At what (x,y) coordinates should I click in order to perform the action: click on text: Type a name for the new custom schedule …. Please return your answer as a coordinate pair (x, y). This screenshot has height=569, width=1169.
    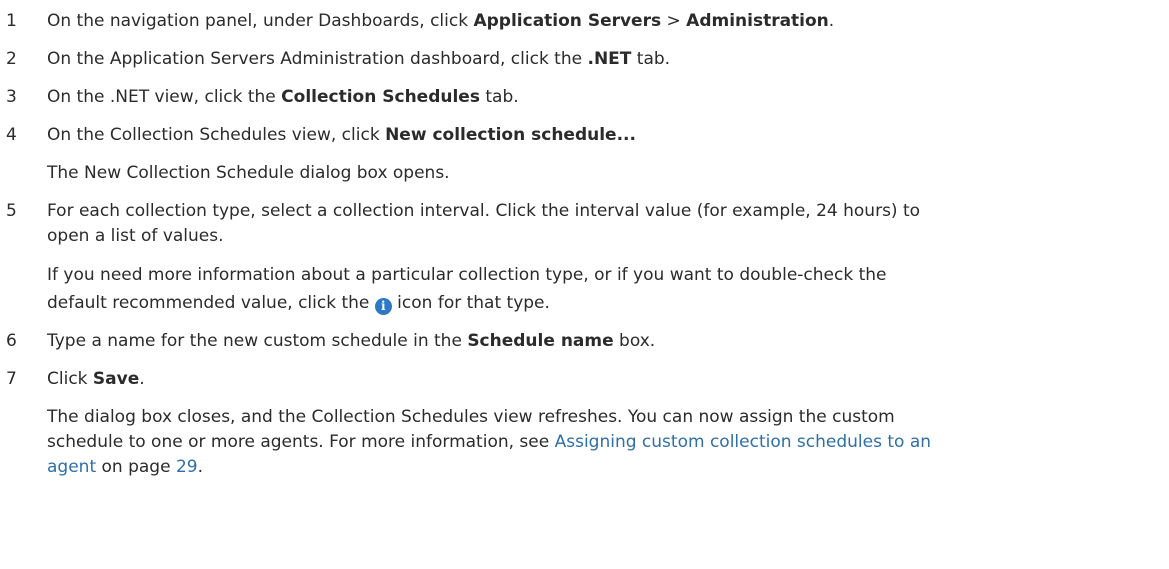
    Looking at the image, I should click on (257, 341).